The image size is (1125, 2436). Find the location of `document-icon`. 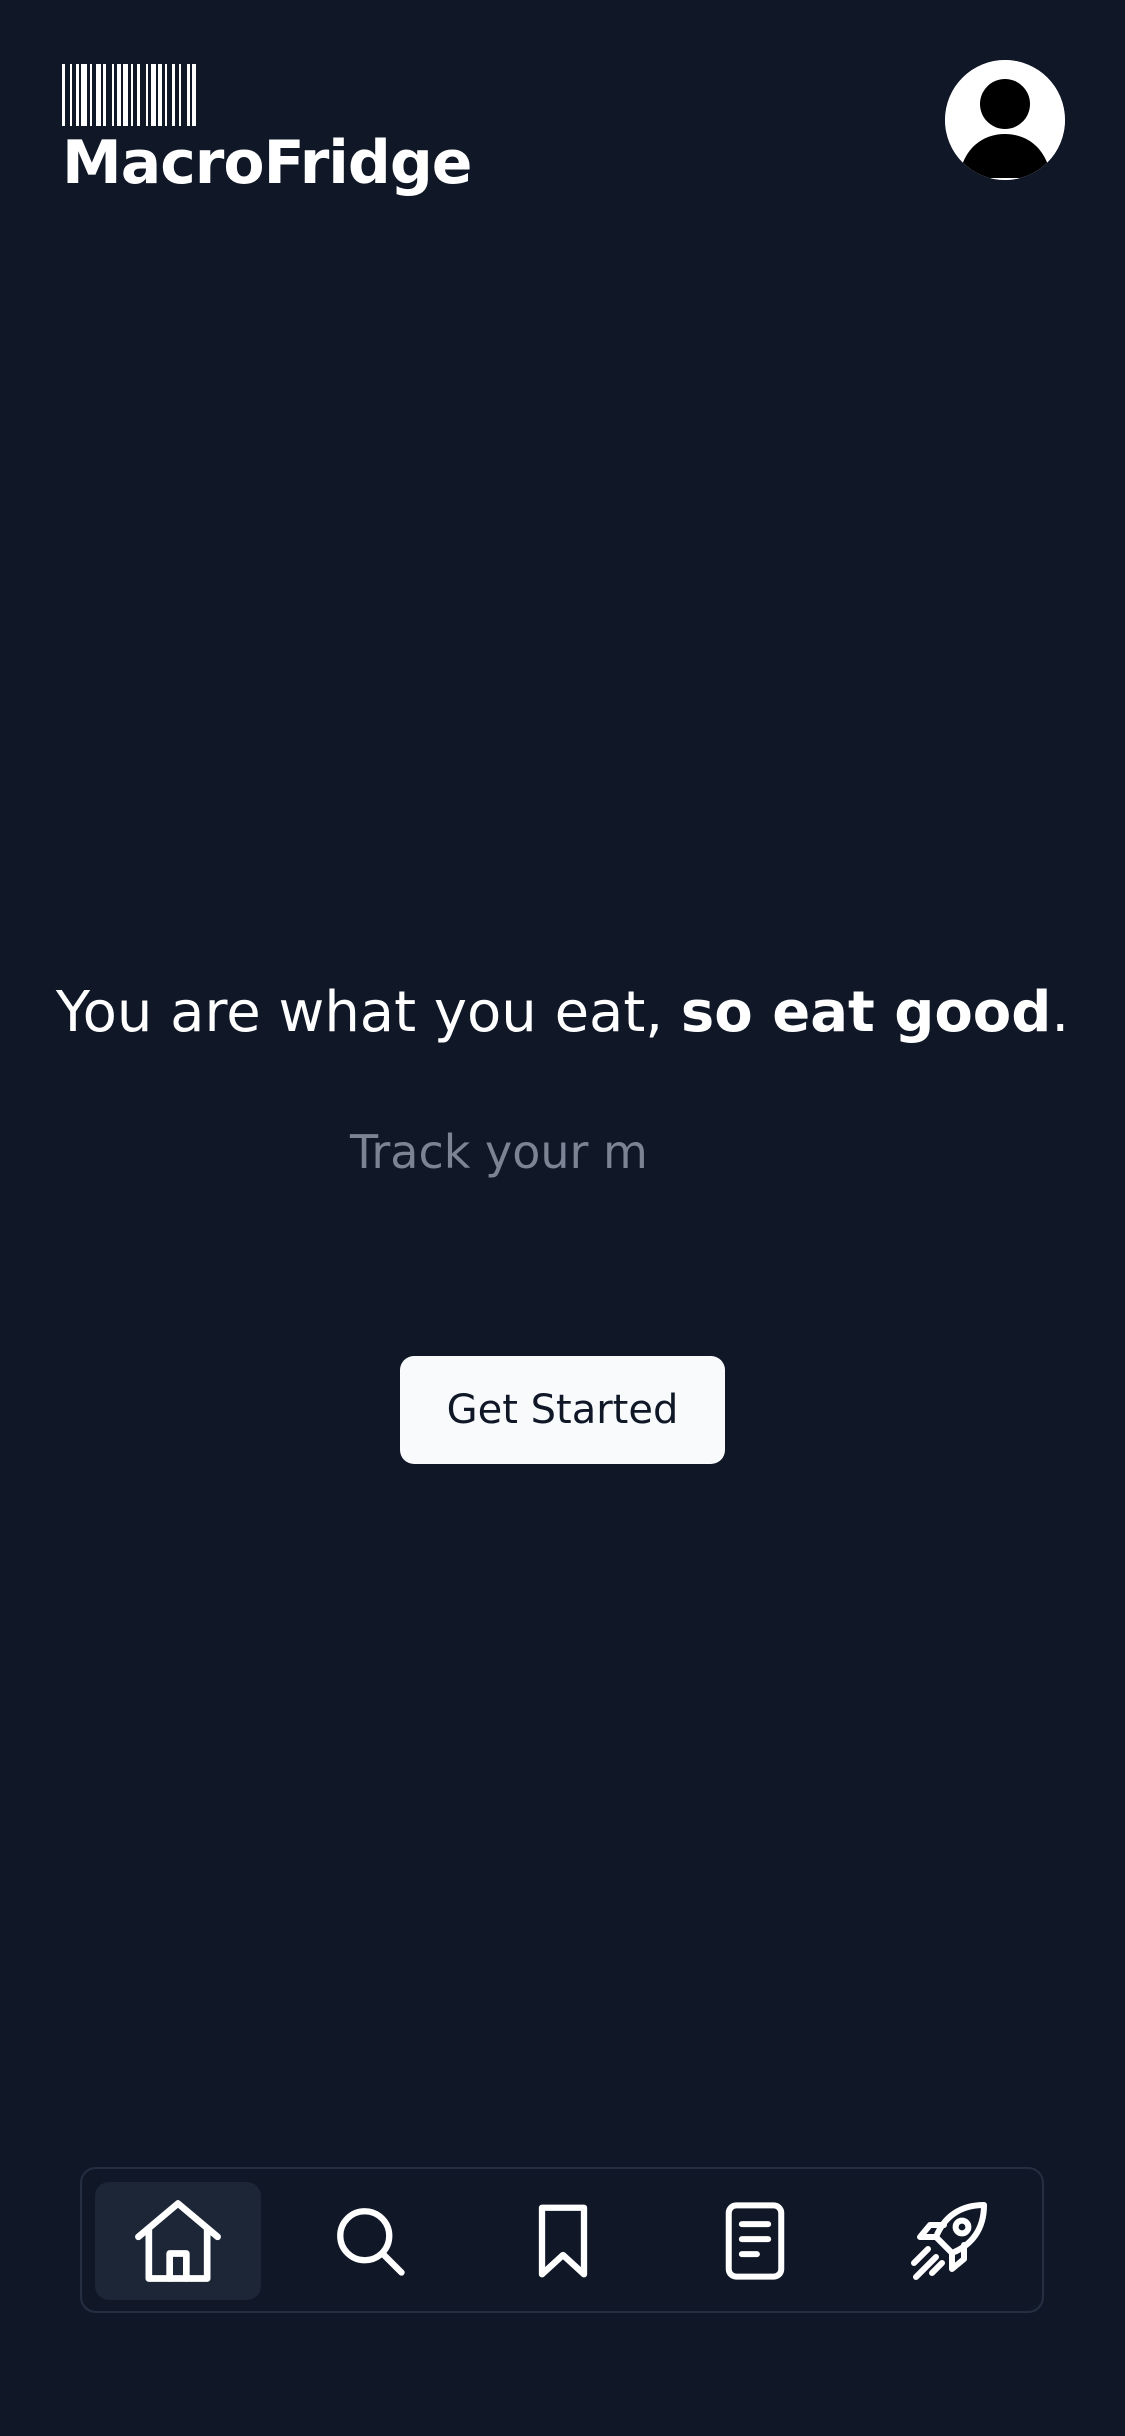

document-icon is located at coordinates (755, 2241).